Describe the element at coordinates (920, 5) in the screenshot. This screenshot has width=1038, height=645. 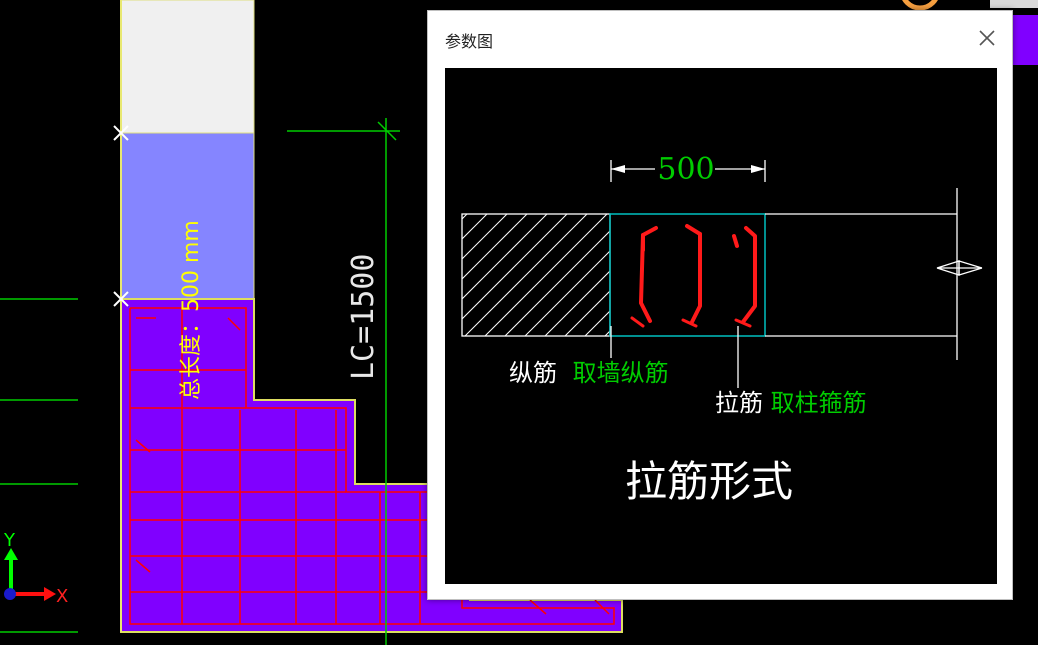
I see `orange-badge-icon` at that location.